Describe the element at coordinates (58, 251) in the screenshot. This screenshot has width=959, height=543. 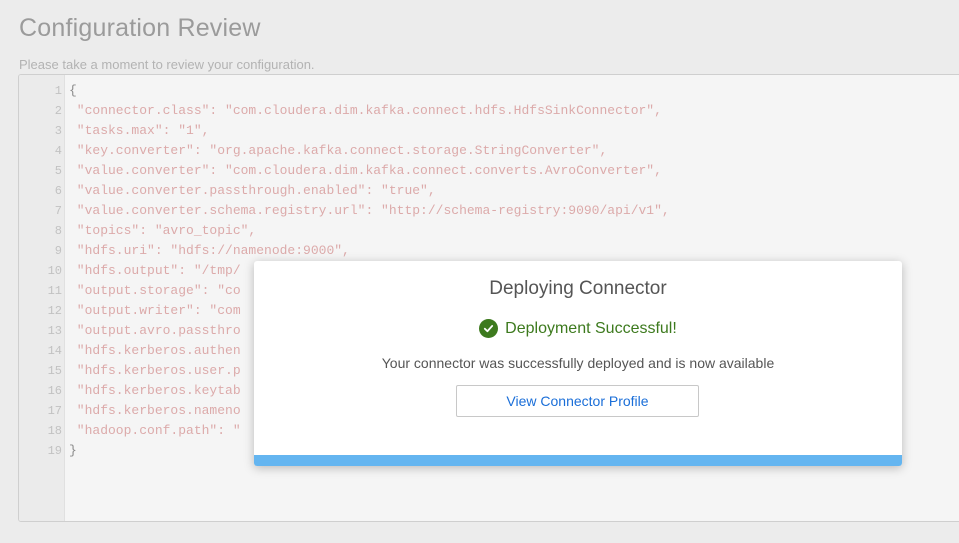
I see `line-number: 9` at that location.